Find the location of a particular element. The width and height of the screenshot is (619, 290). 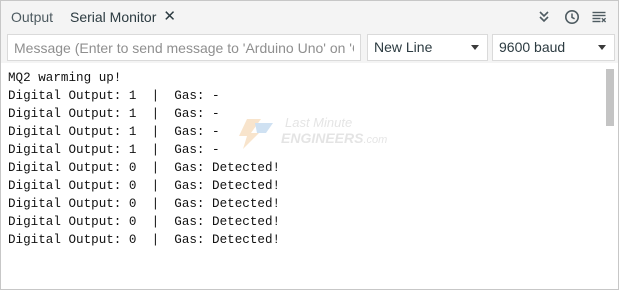

send-message-toolbar: New Line 9600 baud is located at coordinates (309, 47).